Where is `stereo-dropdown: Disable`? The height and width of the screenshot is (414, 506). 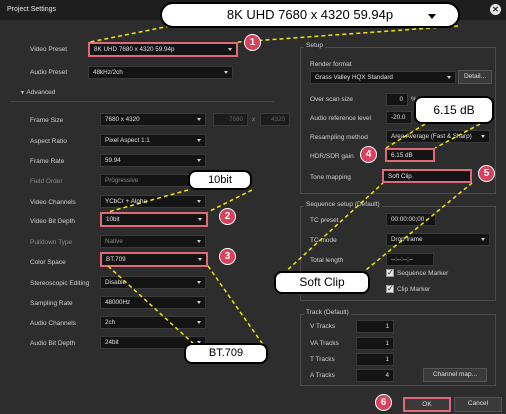
stereo-dropdown: Disable is located at coordinates (153, 282).